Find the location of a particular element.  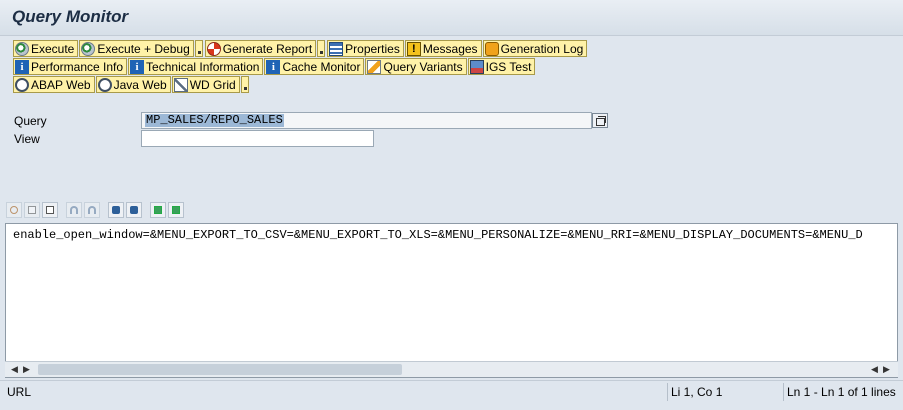

cut-icon is located at coordinates (14, 210).